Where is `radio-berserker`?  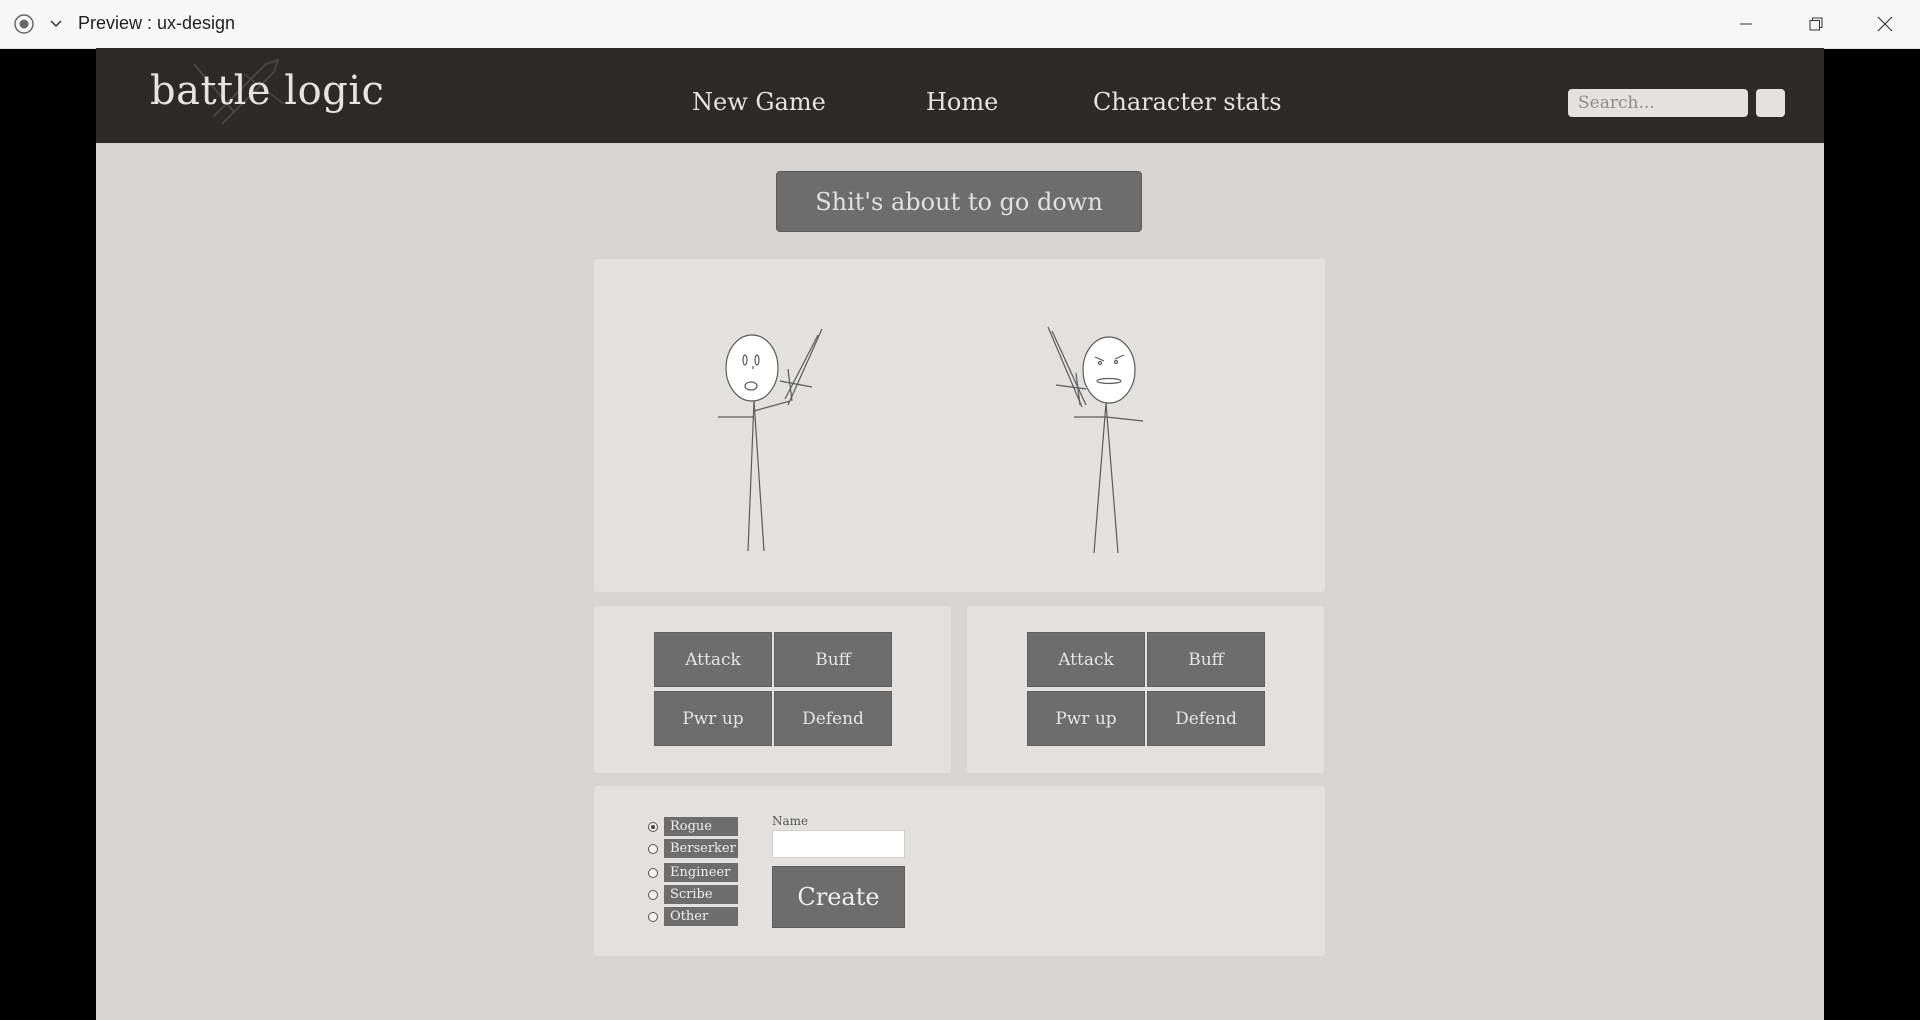
radio-berserker is located at coordinates (653, 849).